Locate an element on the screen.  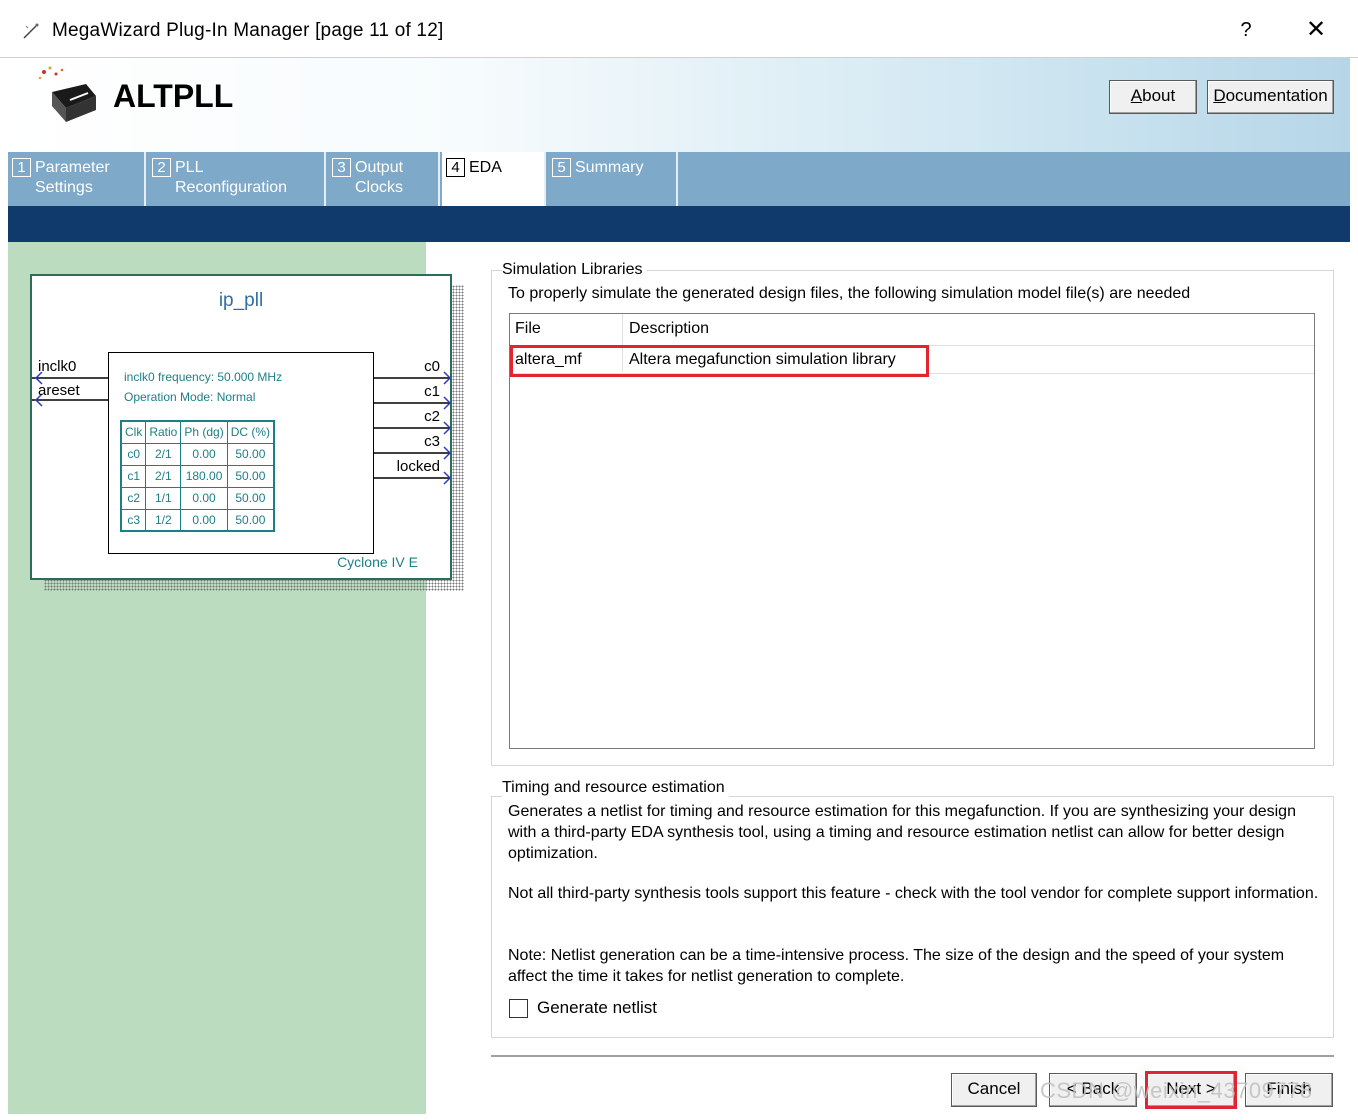
clock-table-row: c1 2/1 180.00 50.00 is located at coordinates (197, 476).